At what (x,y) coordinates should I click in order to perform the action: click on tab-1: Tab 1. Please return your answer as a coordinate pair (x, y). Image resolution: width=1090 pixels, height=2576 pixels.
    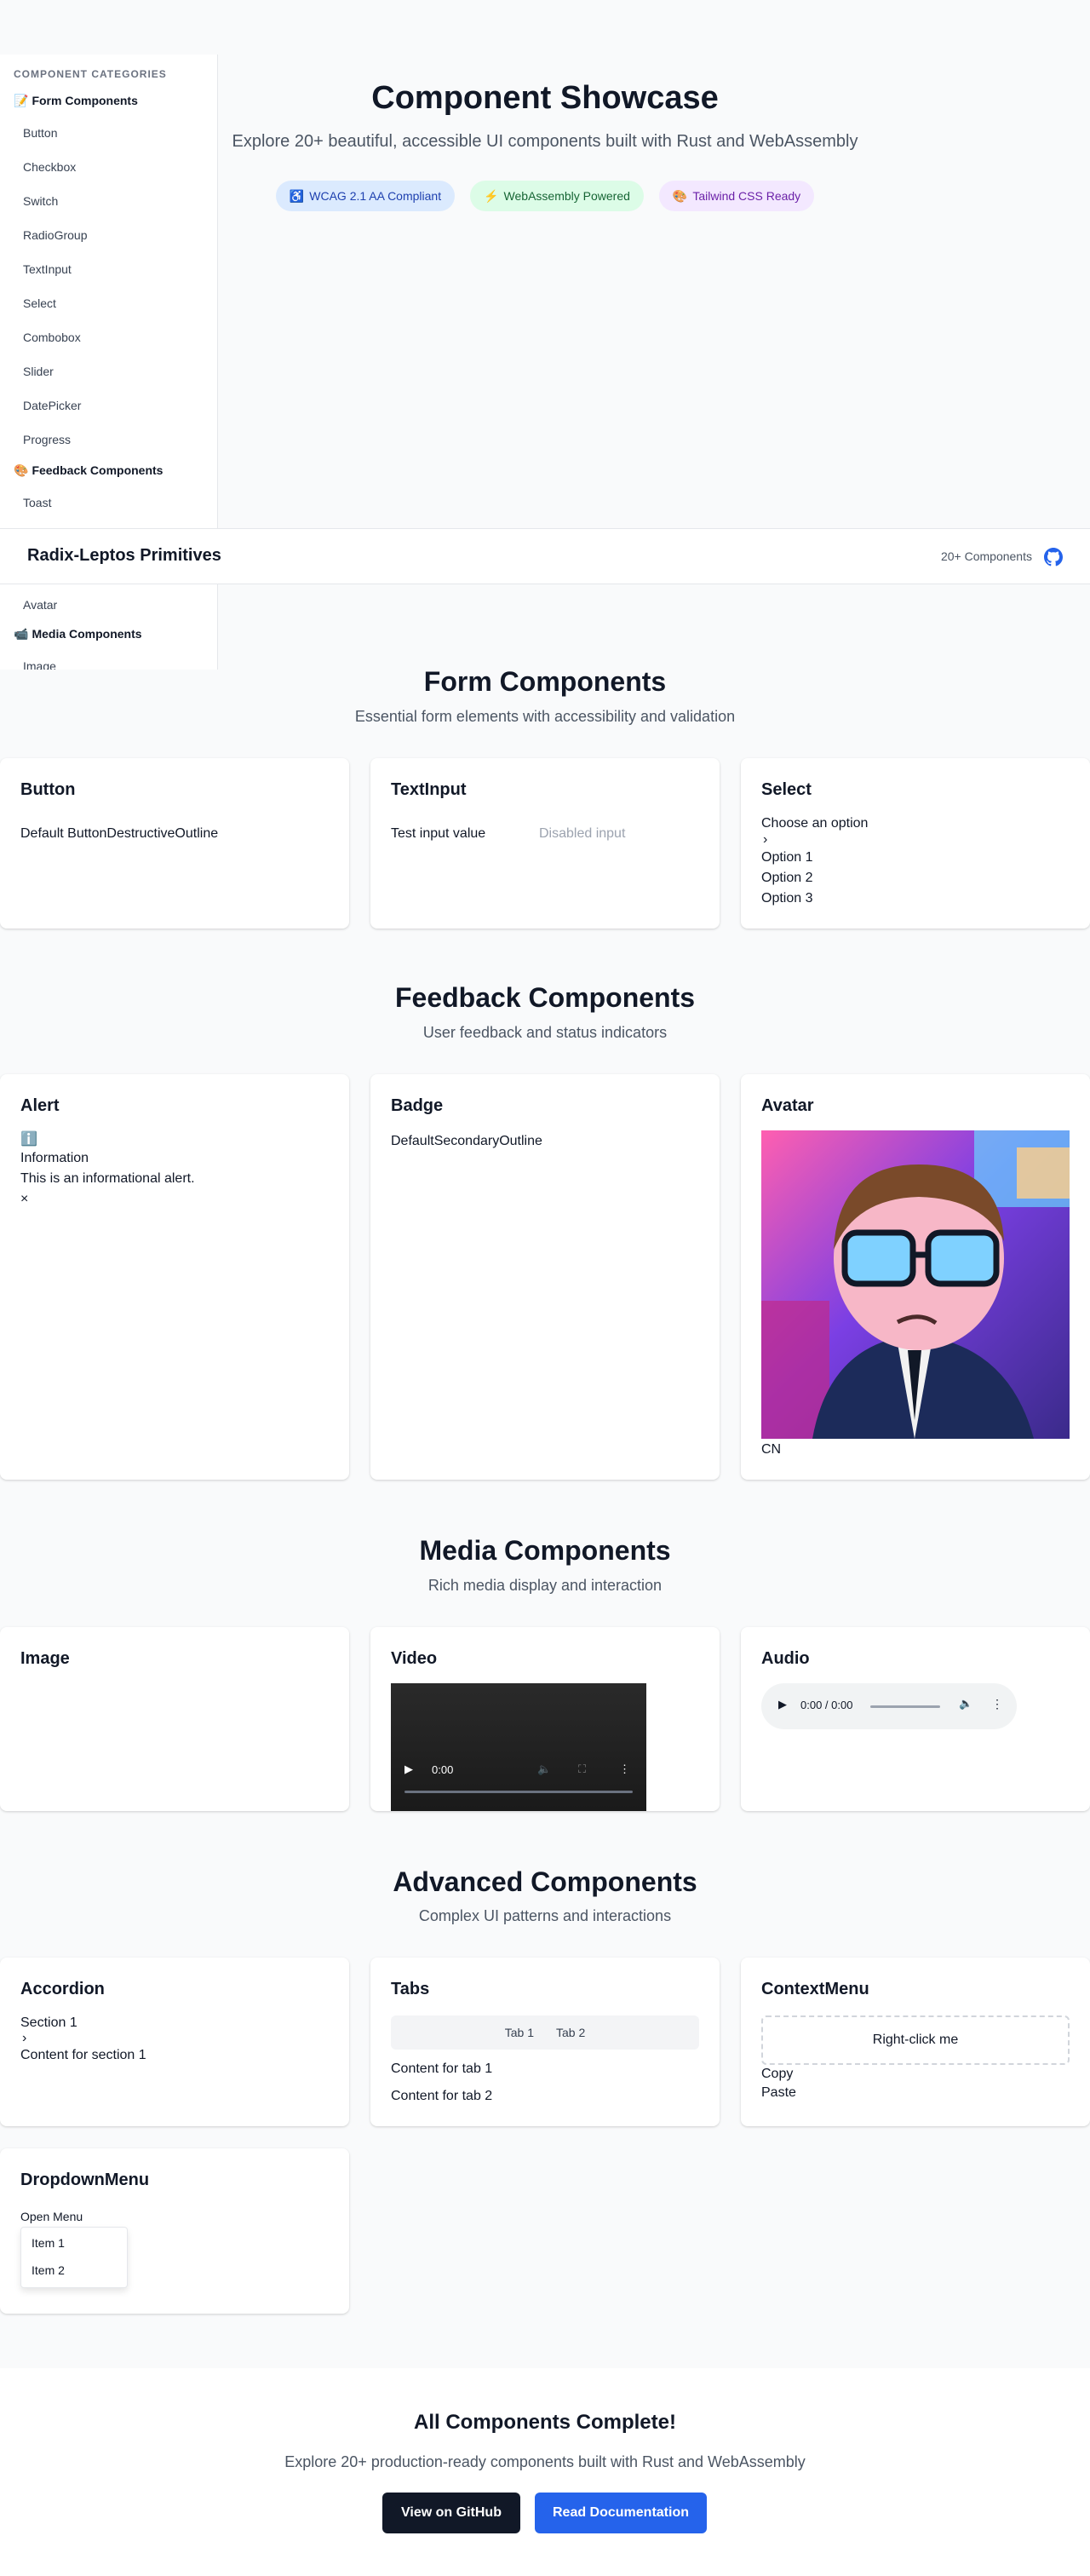
    Looking at the image, I should click on (519, 2033).